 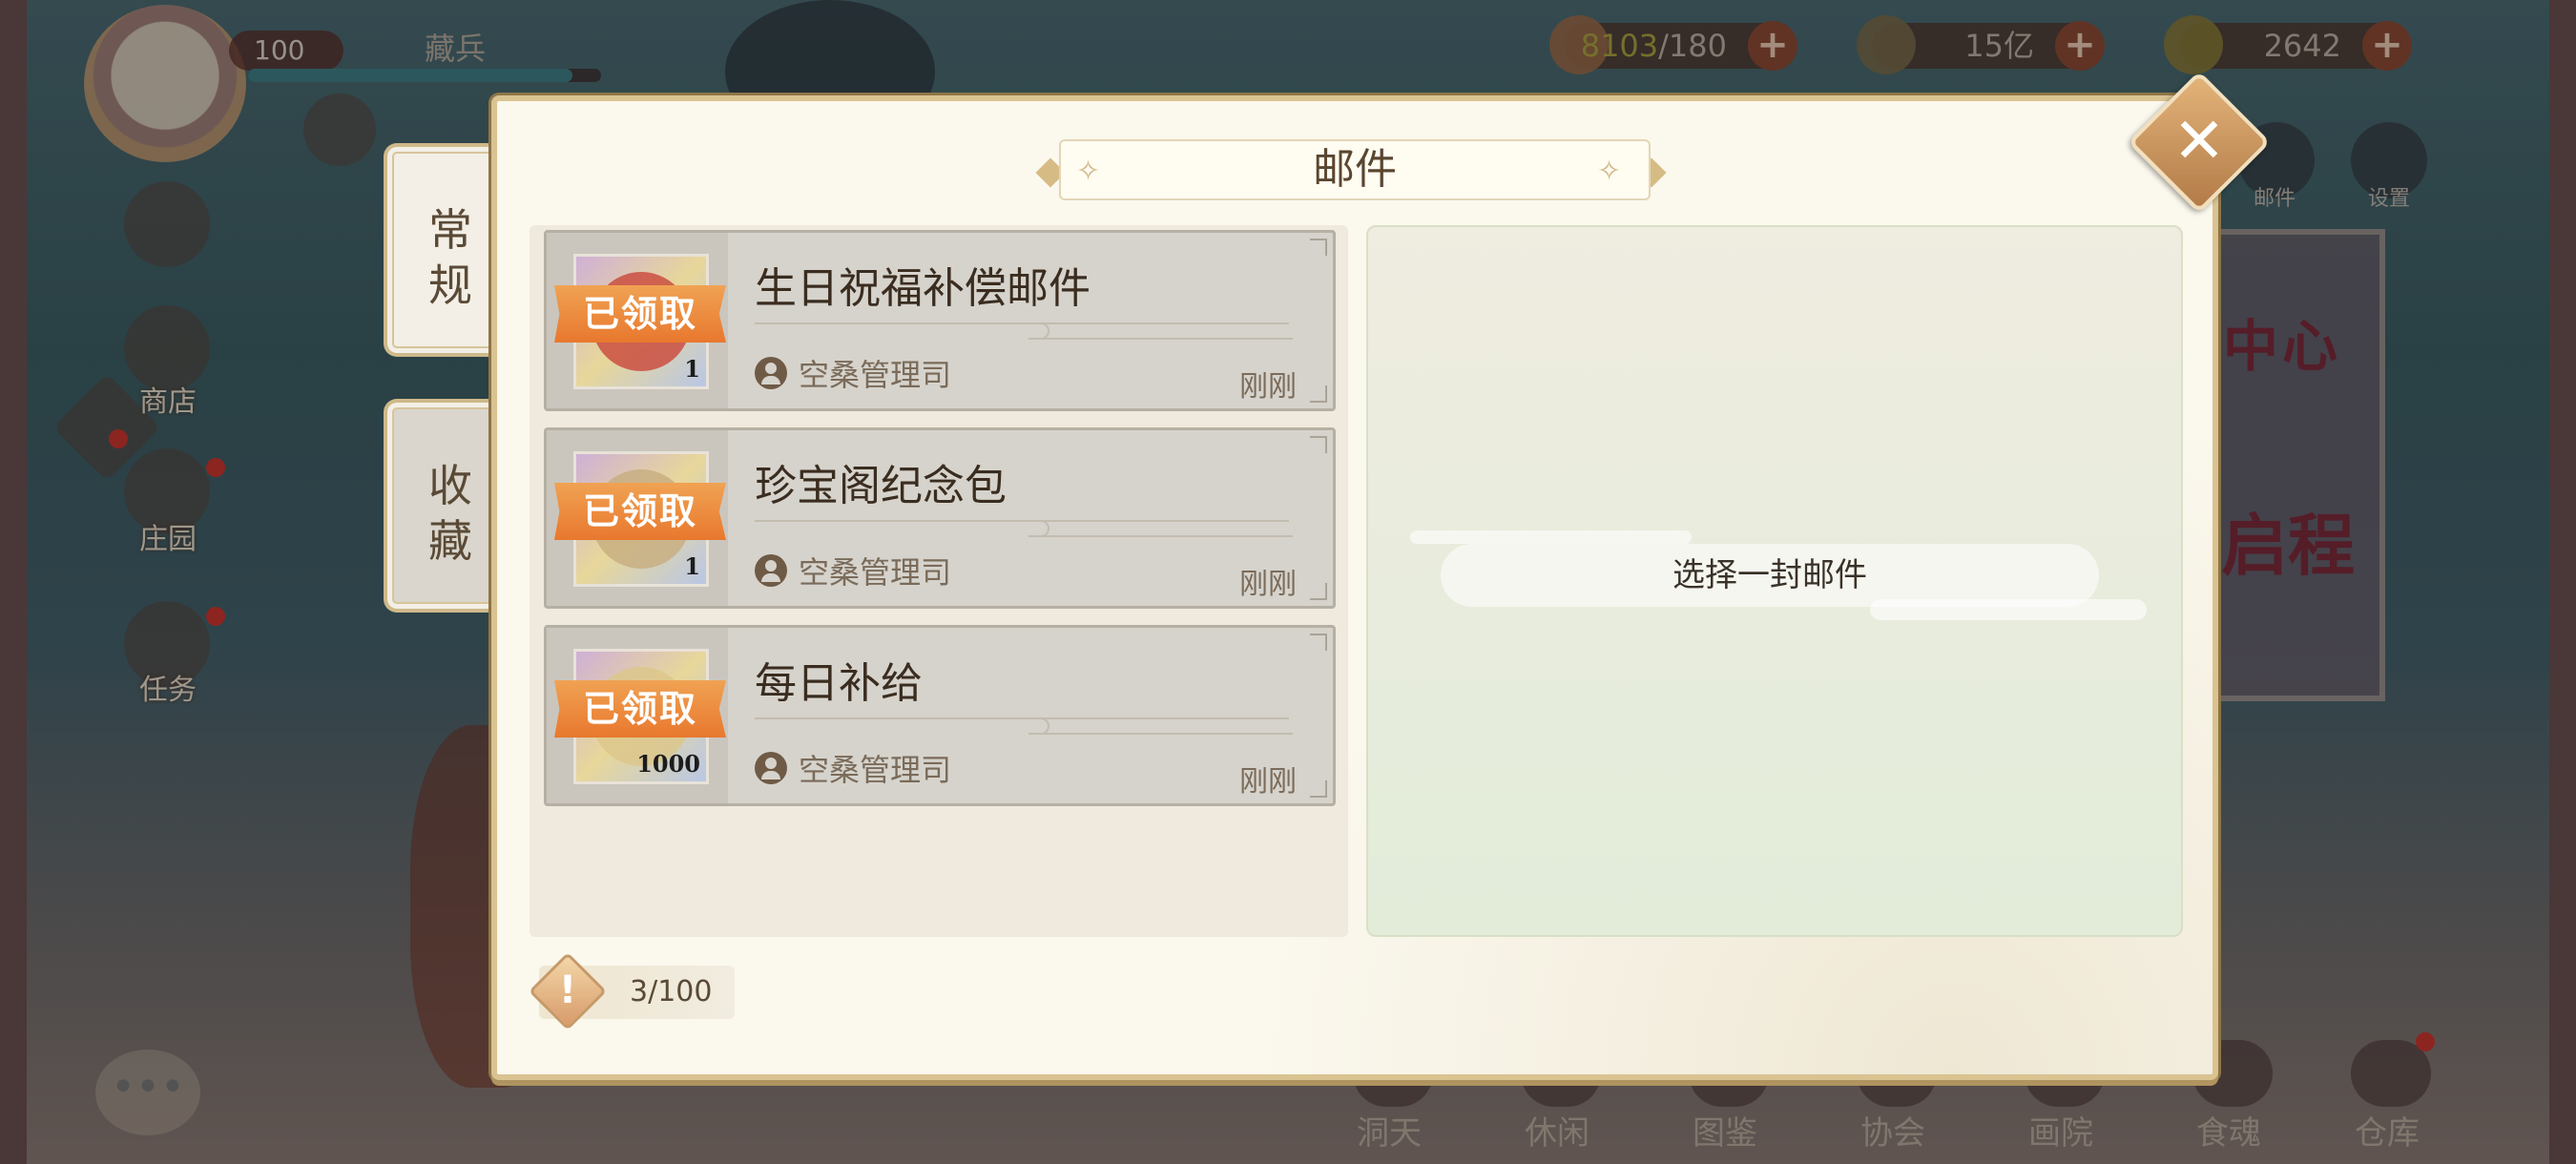 What do you see at coordinates (450, 514) in the screenshot?
I see `tab-favorites-label: 收藏` at bounding box center [450, 514].